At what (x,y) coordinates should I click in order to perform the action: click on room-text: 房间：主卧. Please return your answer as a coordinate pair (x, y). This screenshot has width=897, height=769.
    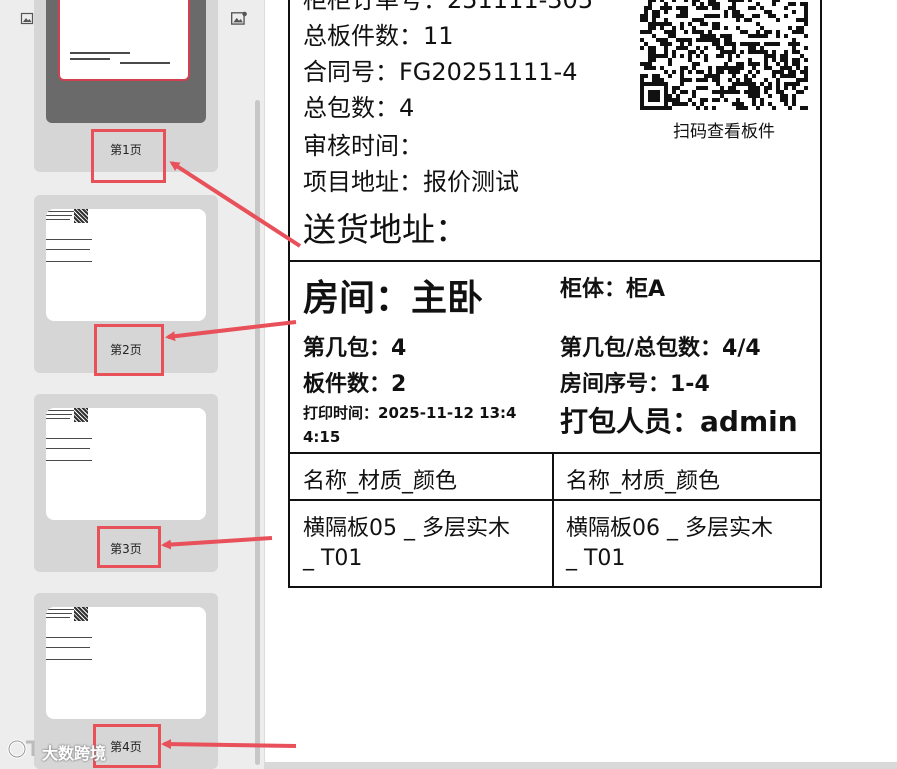
    Looking at the image, I should click on (393, 298).